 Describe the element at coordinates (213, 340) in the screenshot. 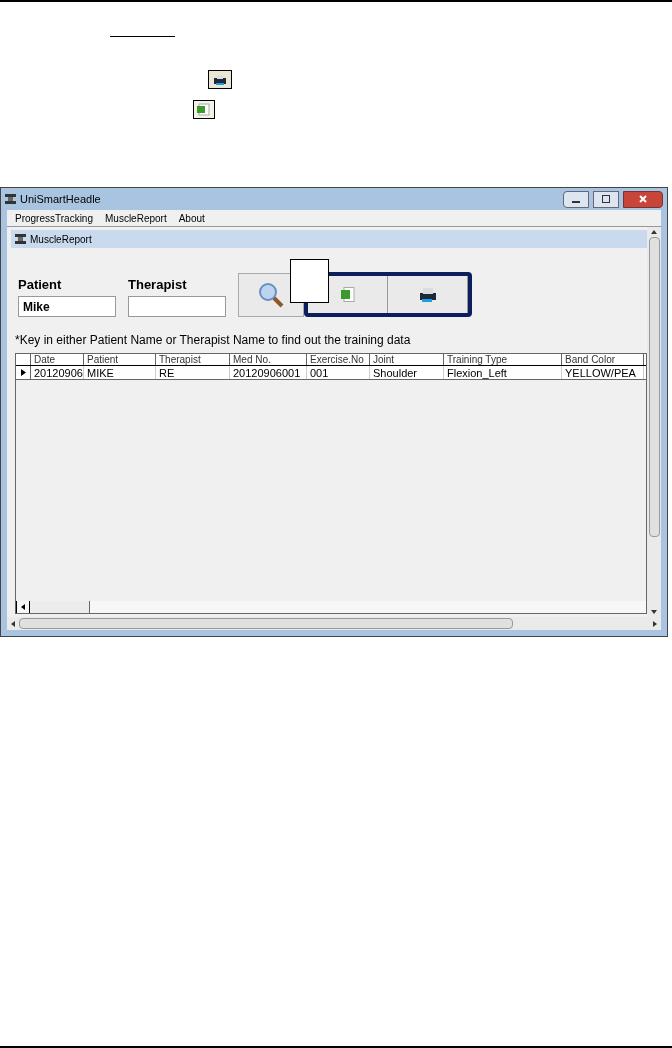

I see `hint-text: *Key in either Patient Name or Therapist Name to find out the training data` at that location.